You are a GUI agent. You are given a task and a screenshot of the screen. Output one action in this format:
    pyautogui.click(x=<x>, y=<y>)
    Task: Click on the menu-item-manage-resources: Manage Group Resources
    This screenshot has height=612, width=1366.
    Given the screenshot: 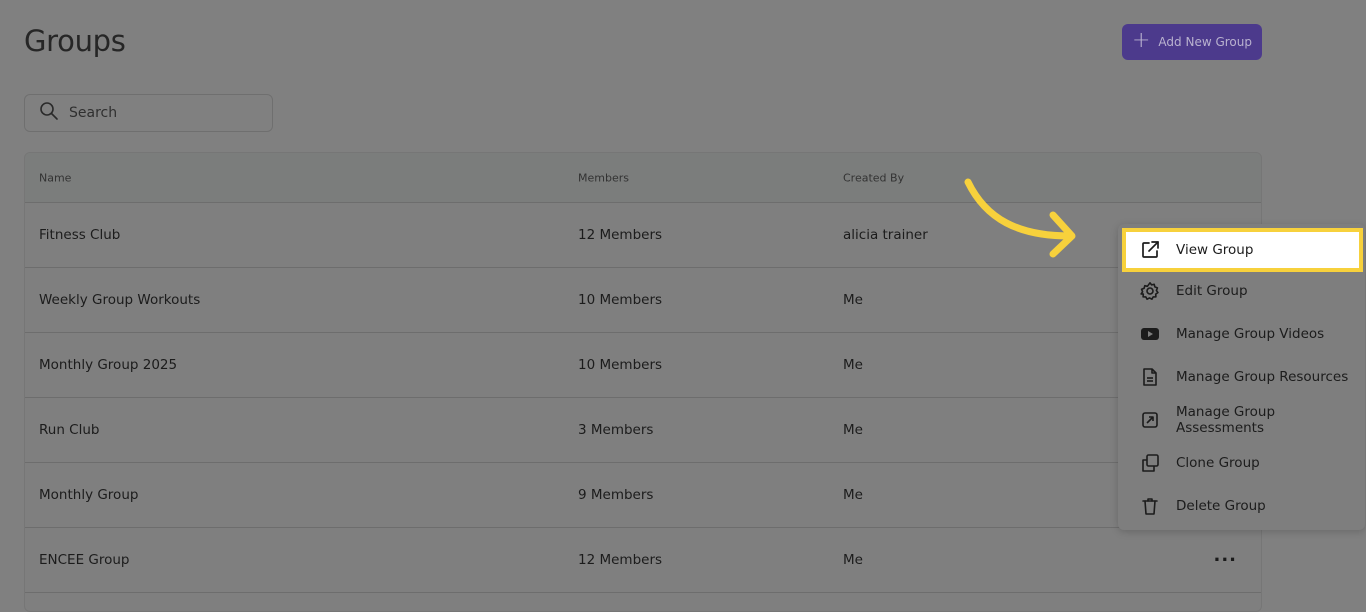 What is the action you would take?
    pyautogui.click(x=1241, y=377)
    